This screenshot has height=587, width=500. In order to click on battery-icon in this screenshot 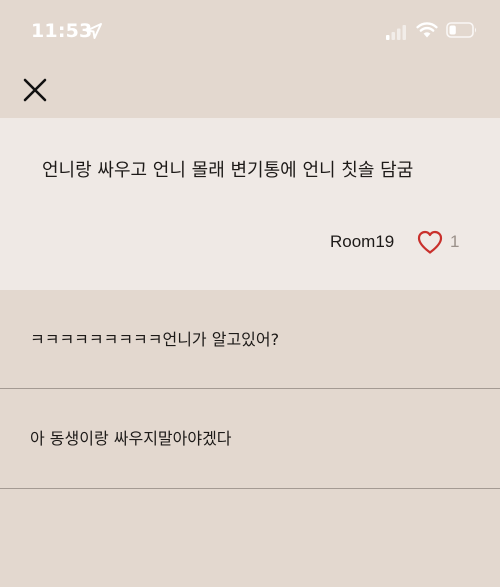, I will do `click(461, 30)`.